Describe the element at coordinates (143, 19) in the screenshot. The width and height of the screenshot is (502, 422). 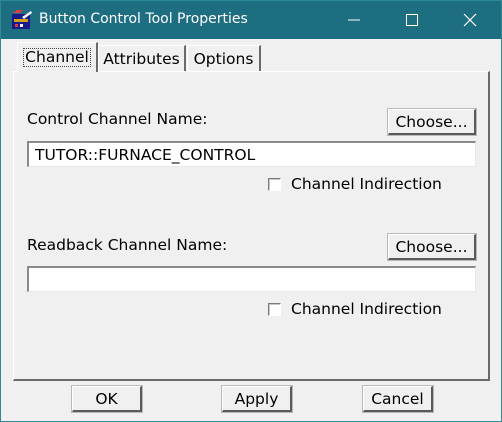
I see `window-title: Button Control Tool Properties` at that location.